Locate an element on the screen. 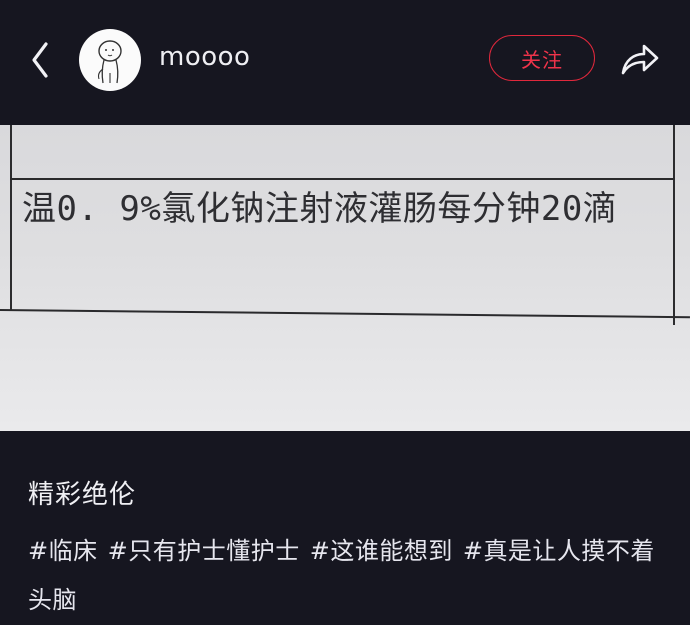 The width and height of the screenshot is (690, 625). doodle-avatar-icon is located at coordinates (109, 62).